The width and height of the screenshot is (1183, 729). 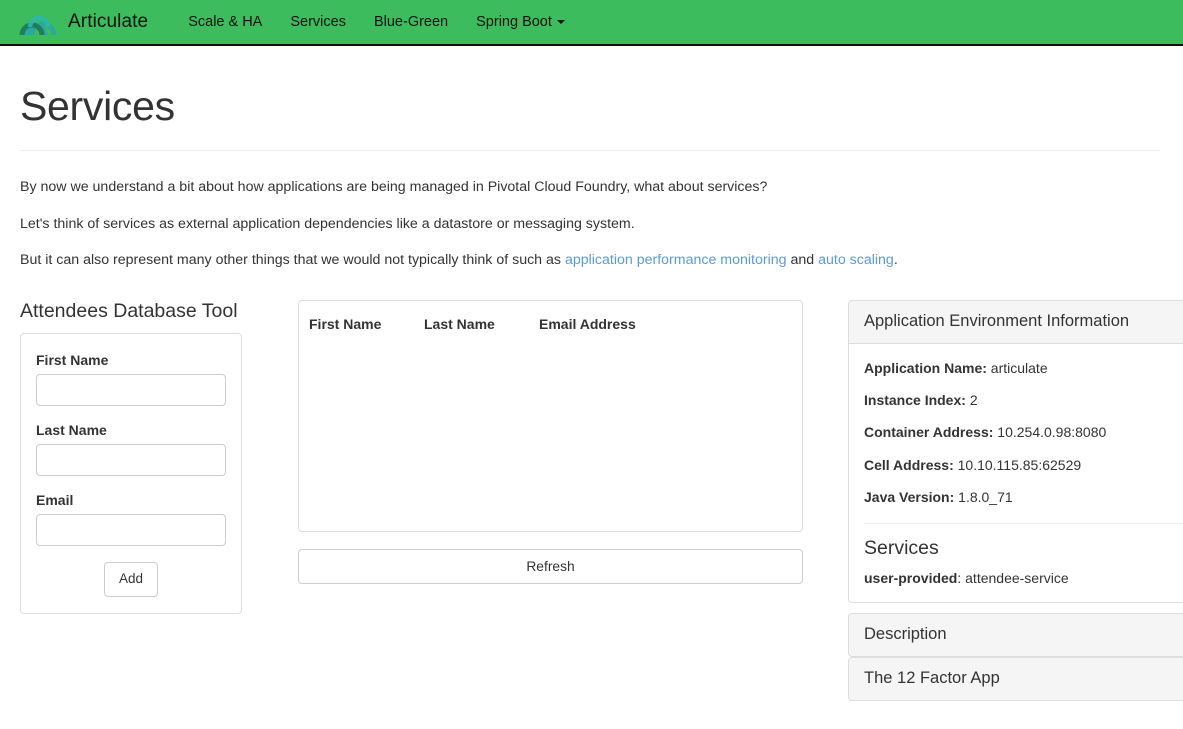 I want to click on label-email: Email, so click(x=55, y=500).